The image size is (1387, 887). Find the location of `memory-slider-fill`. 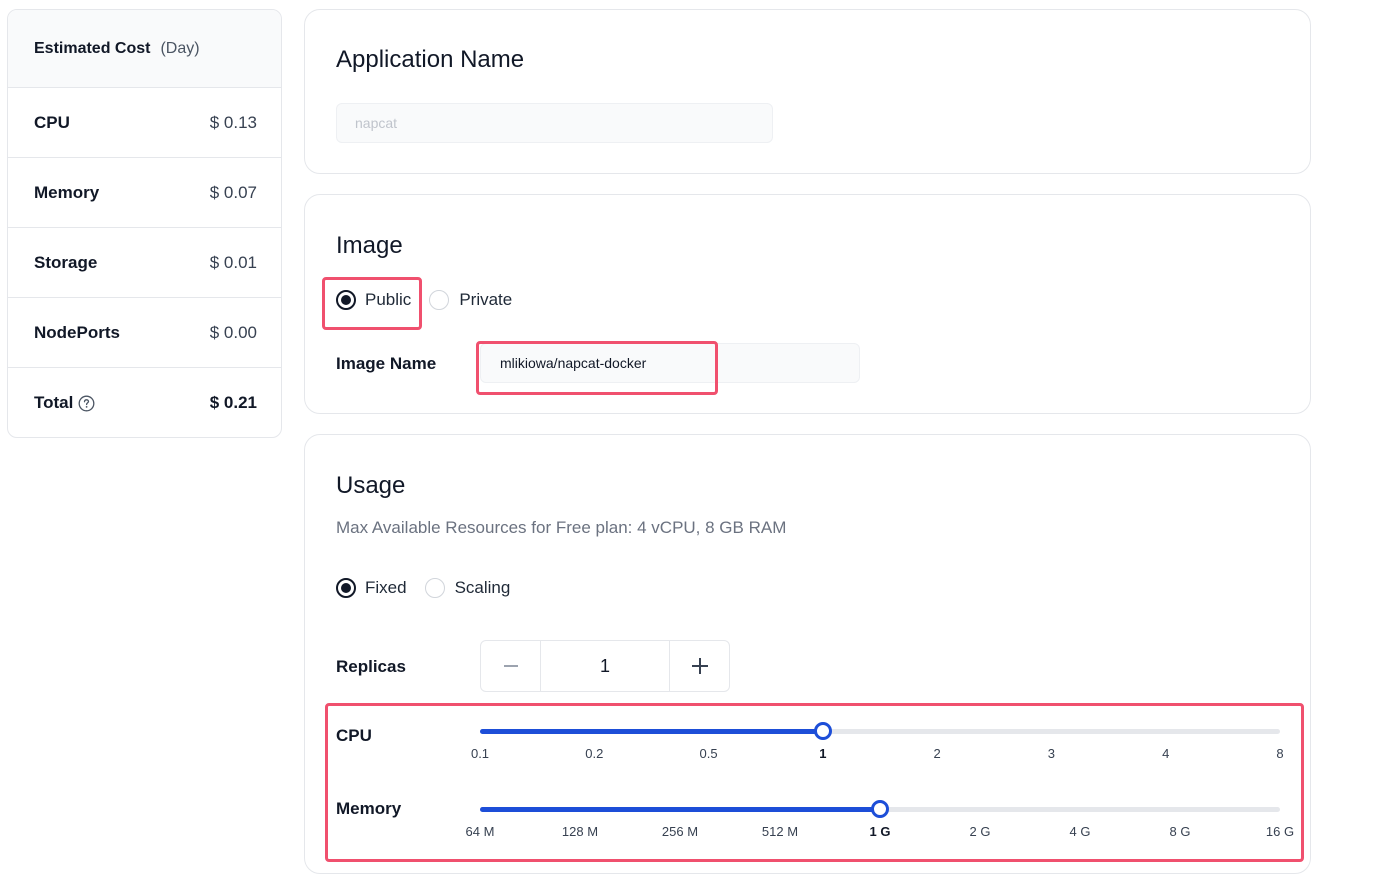

memory-slider-fill is located at coordinates (680, 809).